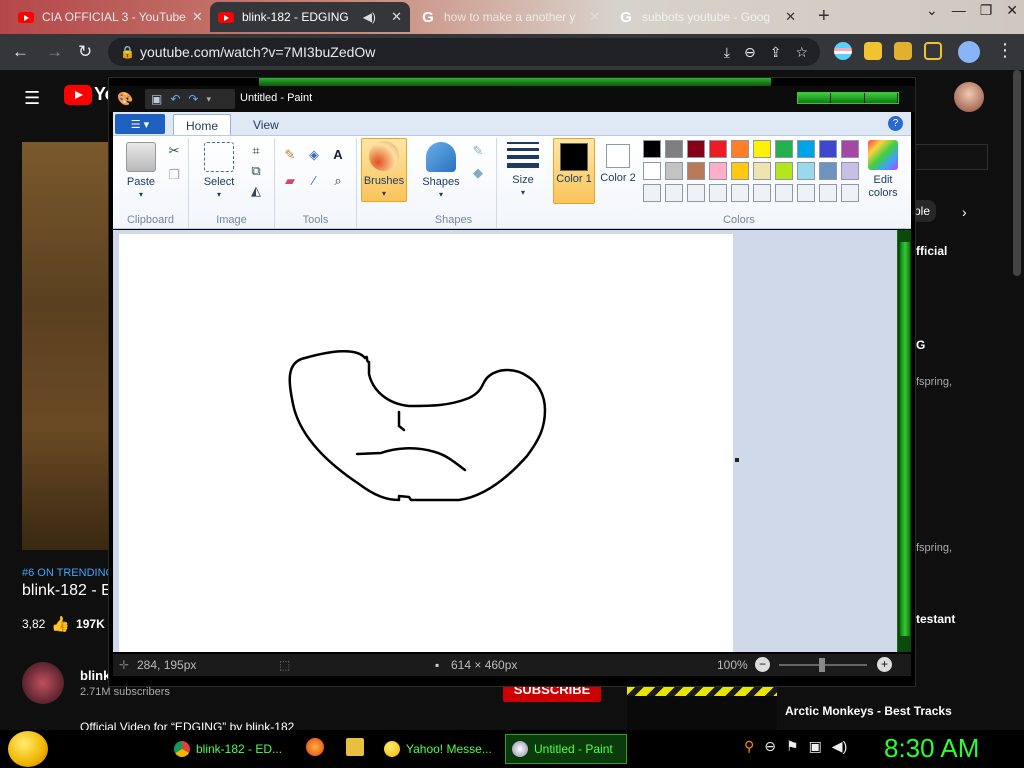 The image size is (1024, 768). I want to click on lock-icon: 🔒, so click(127, 52).